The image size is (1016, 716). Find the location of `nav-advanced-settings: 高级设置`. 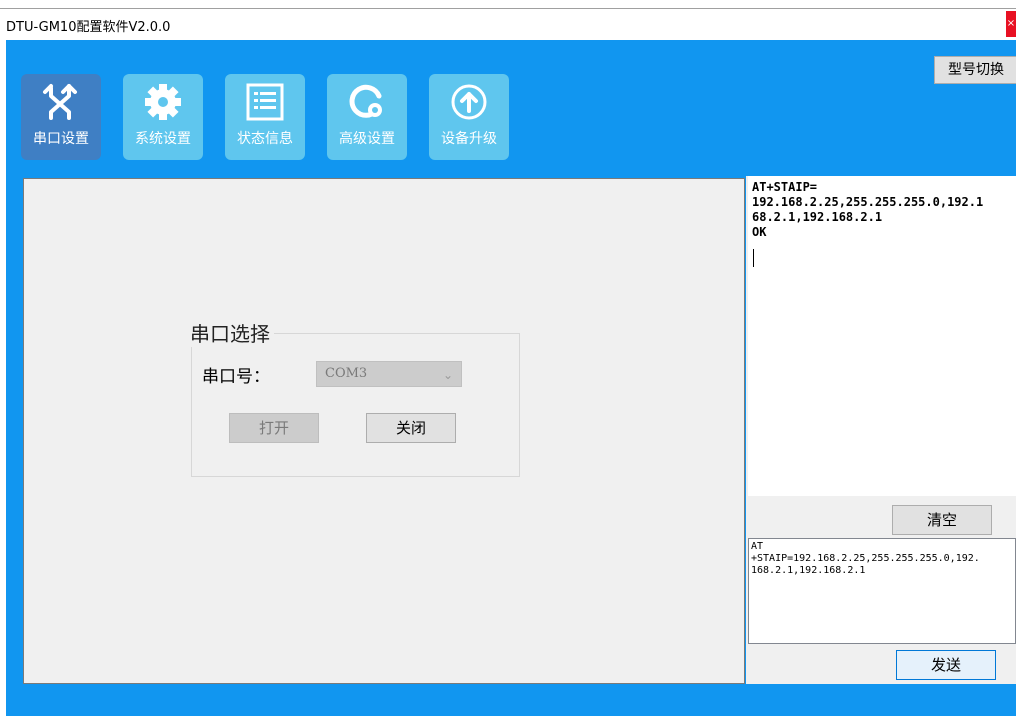

nav-advanced-settings: 高级设置 is located at coordinates (367, 117).